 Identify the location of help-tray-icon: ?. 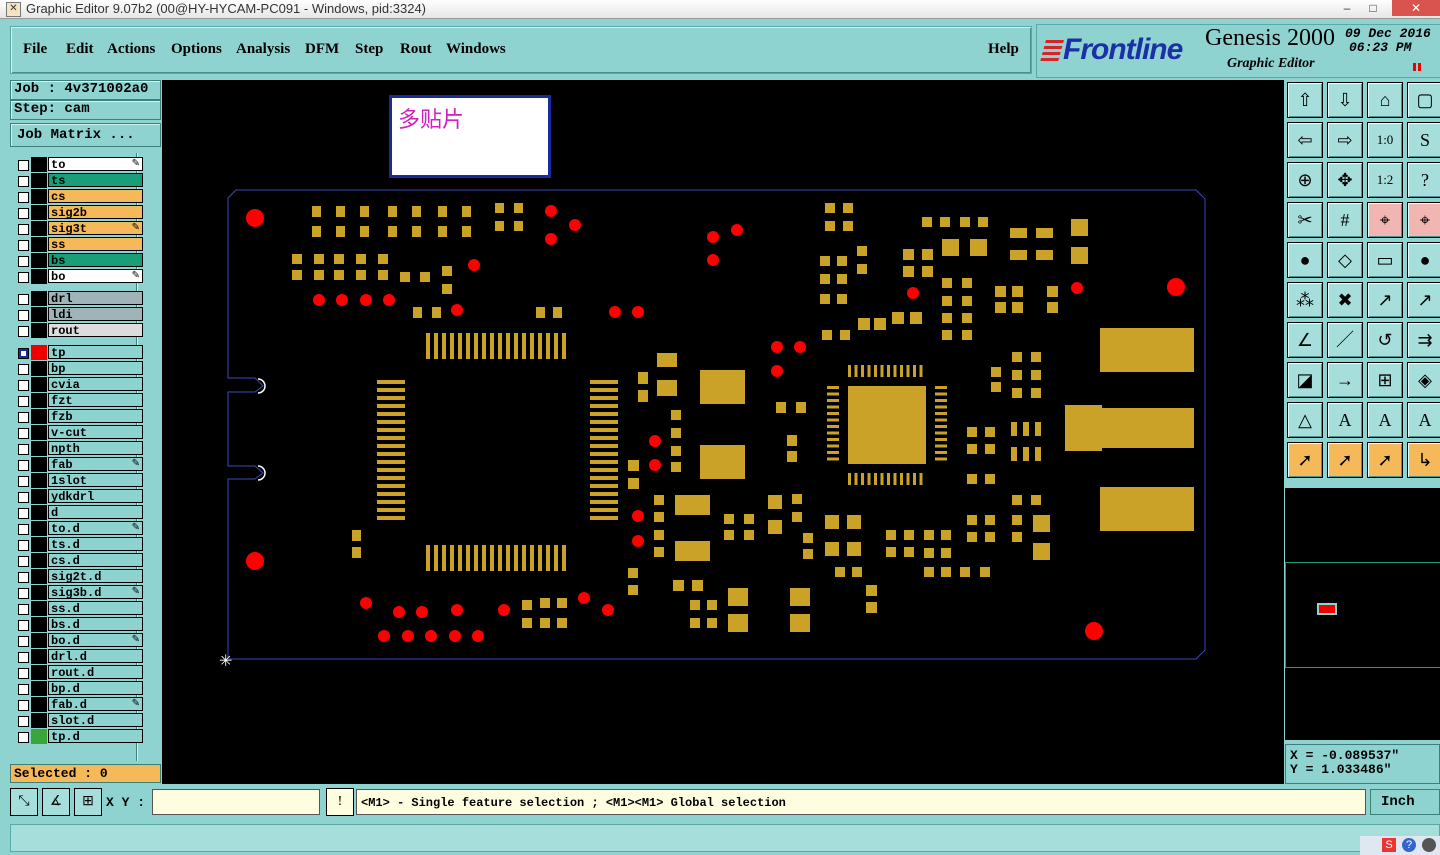
(1409, 845).